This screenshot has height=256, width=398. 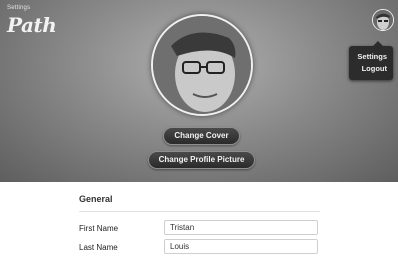 I want to click on profile-photo, so click(x=202, y=65).